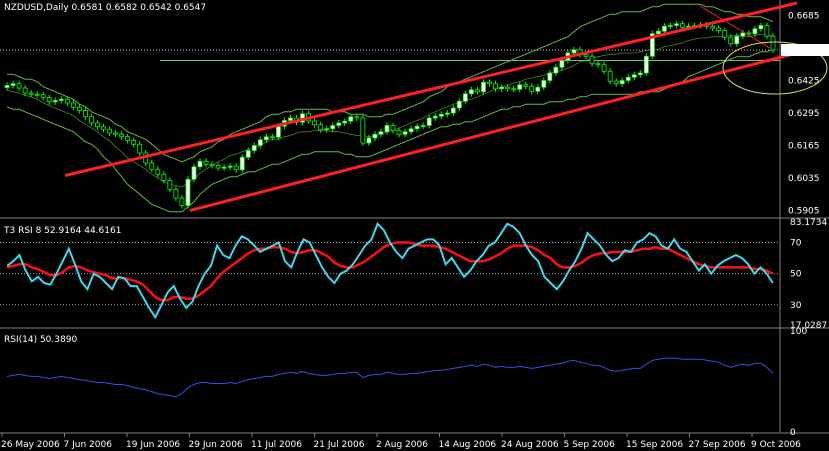 The height and width of the screenshot is (451, 829). Describe the element at coordinates (30, 445) in the screenshot. I see `time-tick-label: 26 May 2006` at that location.